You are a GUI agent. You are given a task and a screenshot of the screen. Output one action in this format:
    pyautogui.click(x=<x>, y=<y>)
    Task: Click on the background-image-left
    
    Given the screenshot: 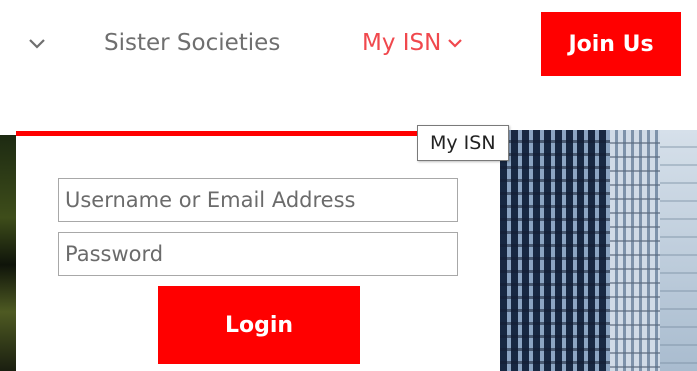 What is the action you would take?
    pyautogui.click(x=8, y=253)
    